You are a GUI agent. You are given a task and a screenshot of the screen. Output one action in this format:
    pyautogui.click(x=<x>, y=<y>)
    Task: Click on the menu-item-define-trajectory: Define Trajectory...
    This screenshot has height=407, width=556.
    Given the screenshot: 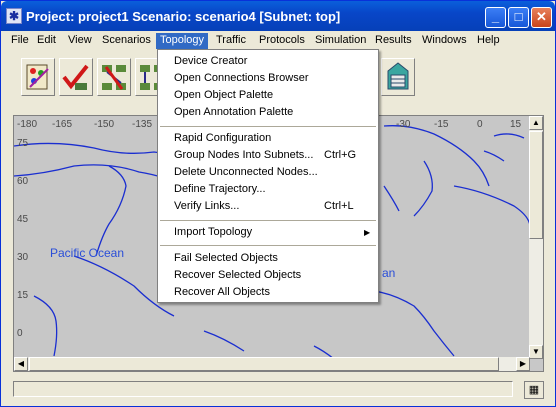 What is the action you would take?
    pyautogui.click(x=220, y=189)
    